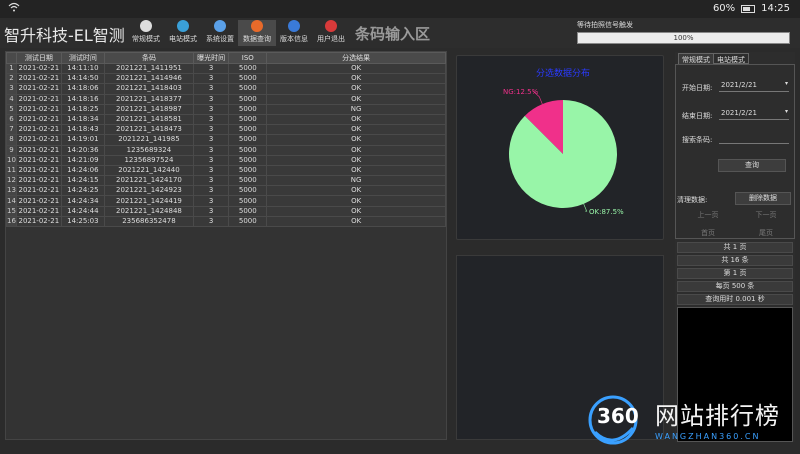  Describe the element at coordinates (786, 83) in the screenshot. I see `chevron-down-icon: ▾` at that location.